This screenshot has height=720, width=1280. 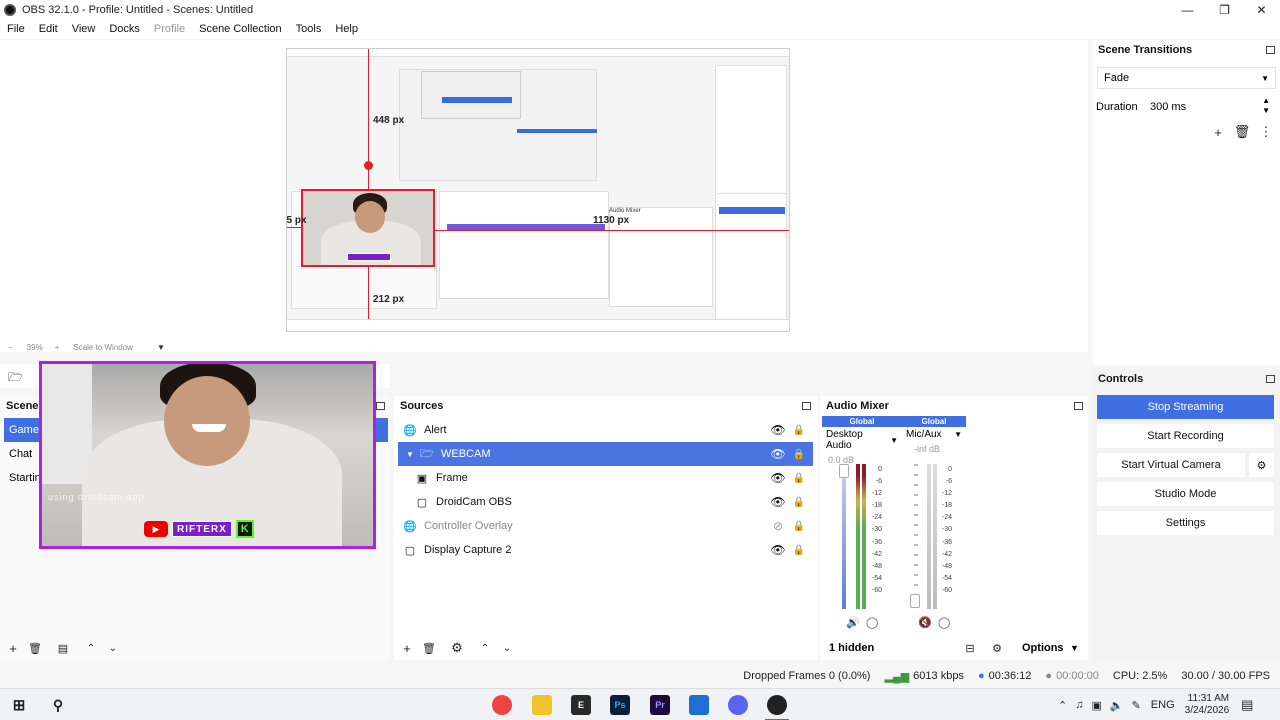 What do you see at coordinates (1207, 705) in the screenshot?
I see `clock: 11:31 AM 3/24/2026` at bounding box center [1207, 705].